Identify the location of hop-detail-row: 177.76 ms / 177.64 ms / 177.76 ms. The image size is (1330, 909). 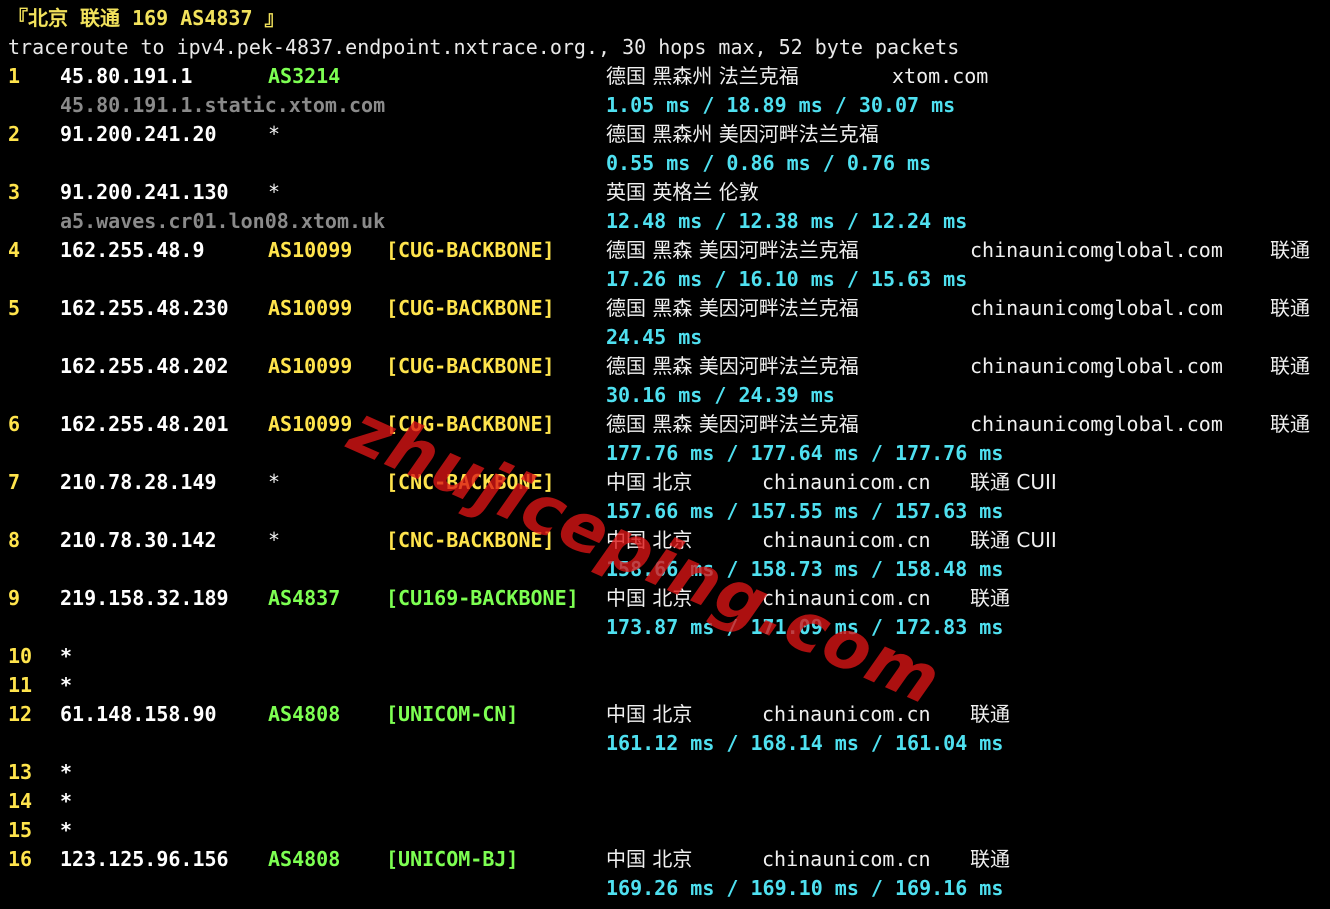
(665, 453).